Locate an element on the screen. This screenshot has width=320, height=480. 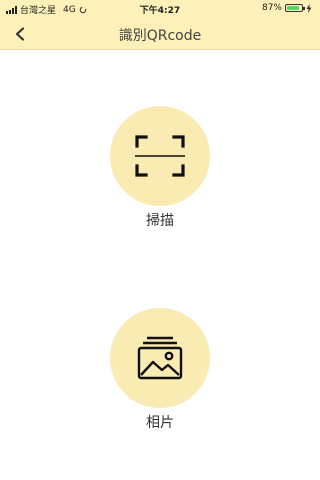
scan-circle is located at coordinates (160, 156).